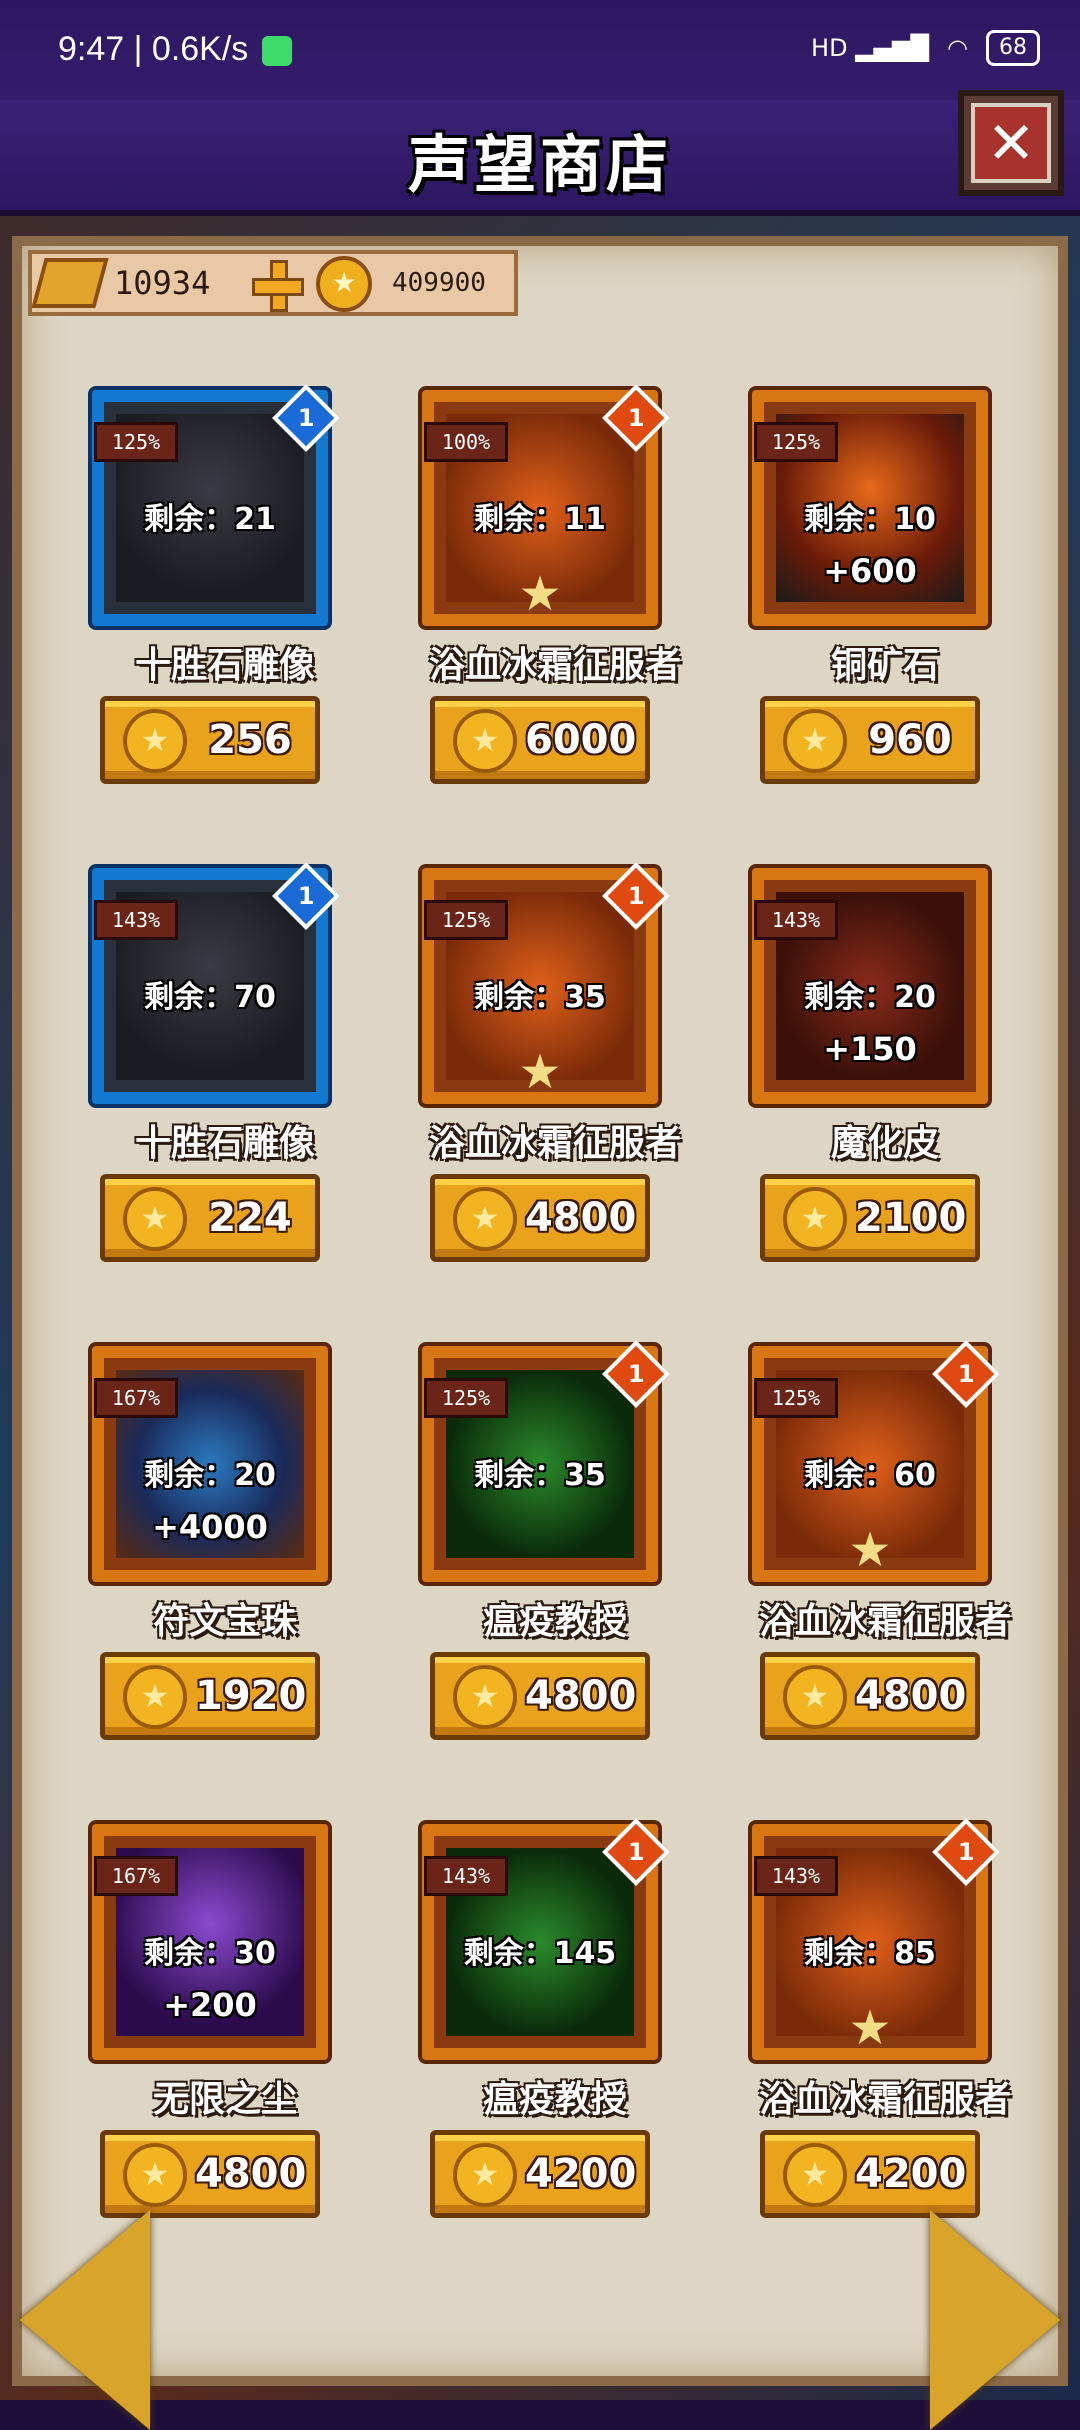  Describe the element at coordinates (210, 1464) in the screenshot. I see `item-frame: 167% 剩余：20 +4000` at that location.